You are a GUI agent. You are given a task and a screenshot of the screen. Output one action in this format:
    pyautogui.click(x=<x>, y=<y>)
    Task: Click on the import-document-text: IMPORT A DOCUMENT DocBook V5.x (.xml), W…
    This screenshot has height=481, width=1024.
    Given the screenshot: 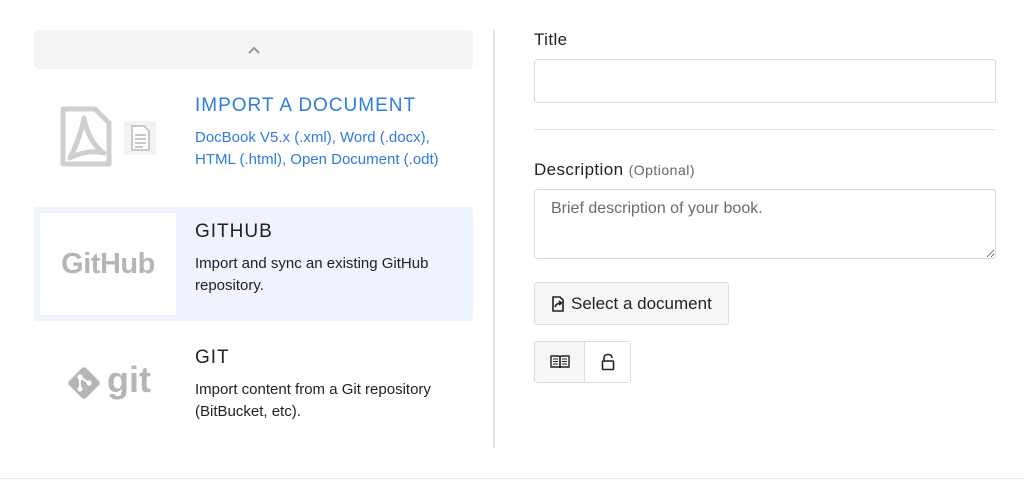 What is the action you would take?
    pyautogui.click(x=324, y=120)
    